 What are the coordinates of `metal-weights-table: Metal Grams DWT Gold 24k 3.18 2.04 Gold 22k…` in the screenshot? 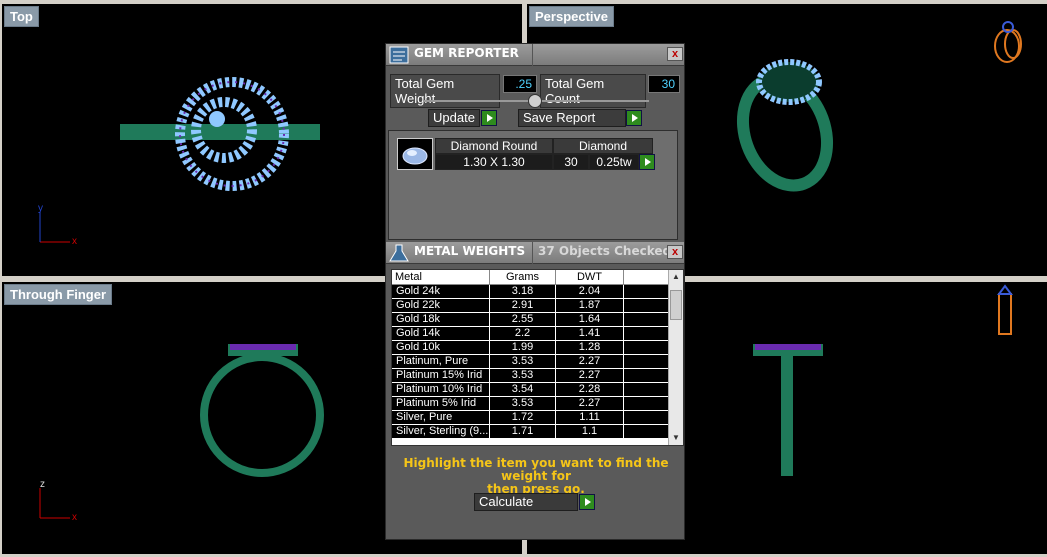 It's located at (537, 357).